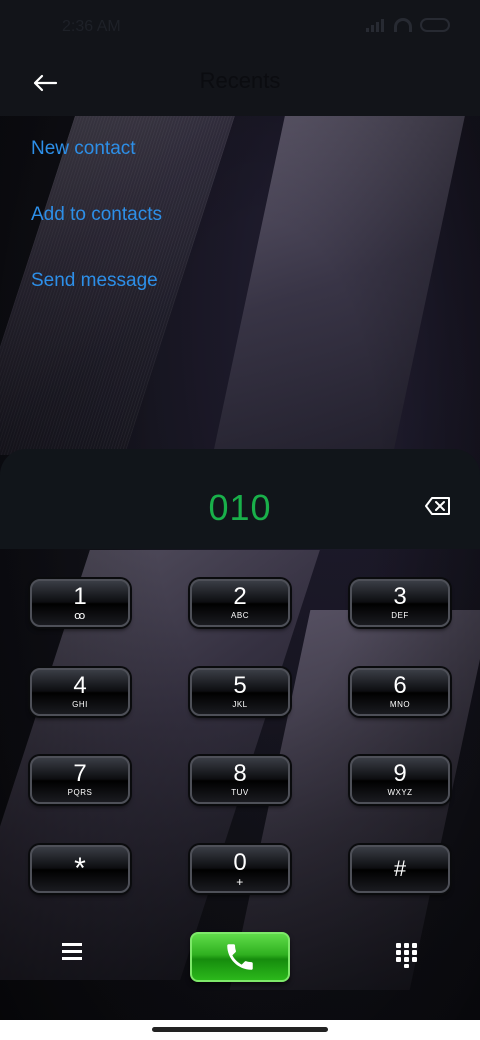  I want to click on dialed-number: 010, so click(240, 507).